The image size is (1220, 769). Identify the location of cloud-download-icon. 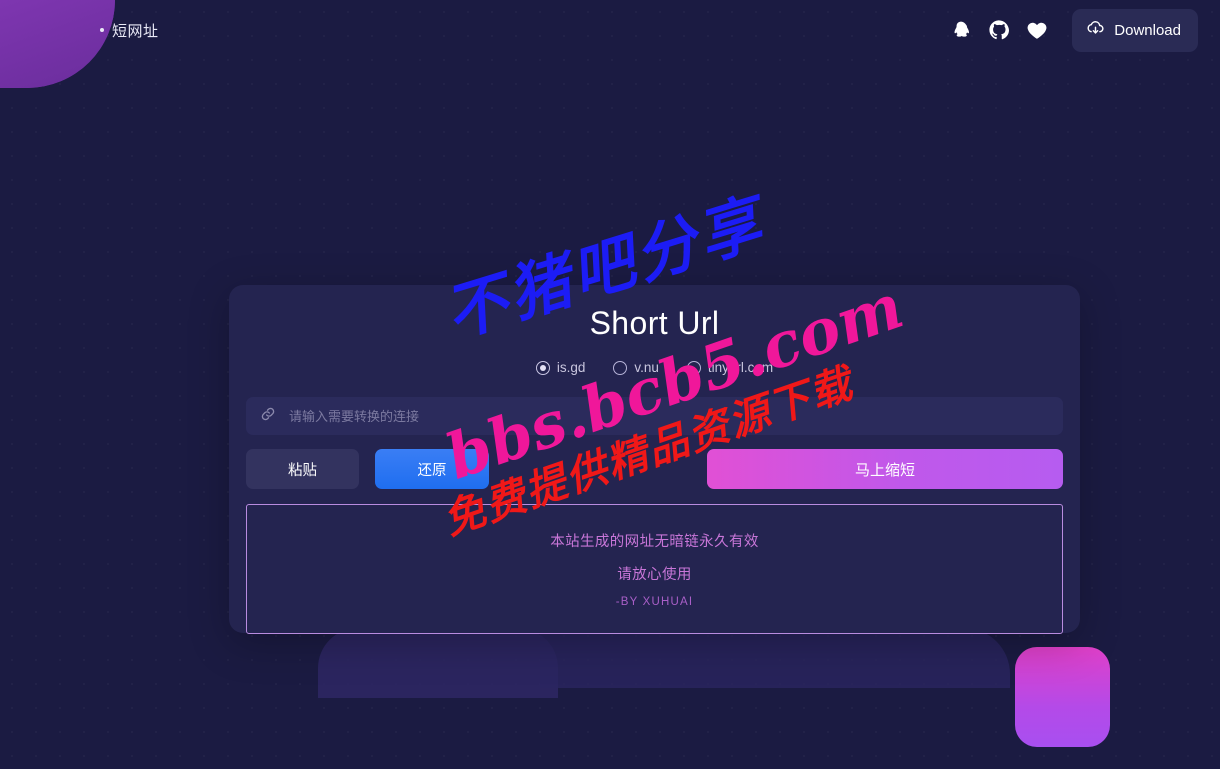
(1095, 30).